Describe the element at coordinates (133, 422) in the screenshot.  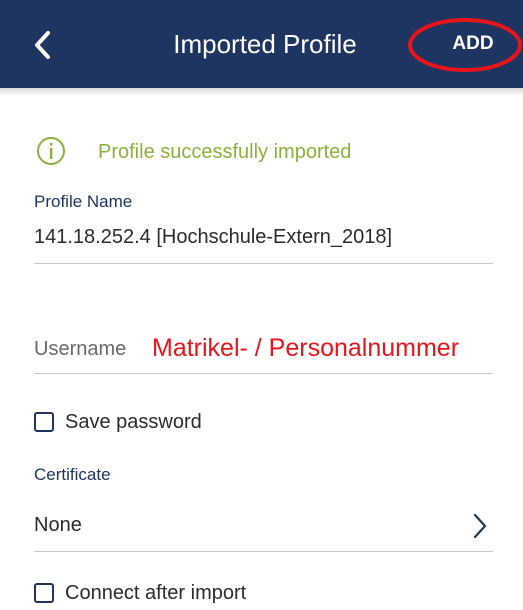
I see `save-password-label: Save password` at that location.